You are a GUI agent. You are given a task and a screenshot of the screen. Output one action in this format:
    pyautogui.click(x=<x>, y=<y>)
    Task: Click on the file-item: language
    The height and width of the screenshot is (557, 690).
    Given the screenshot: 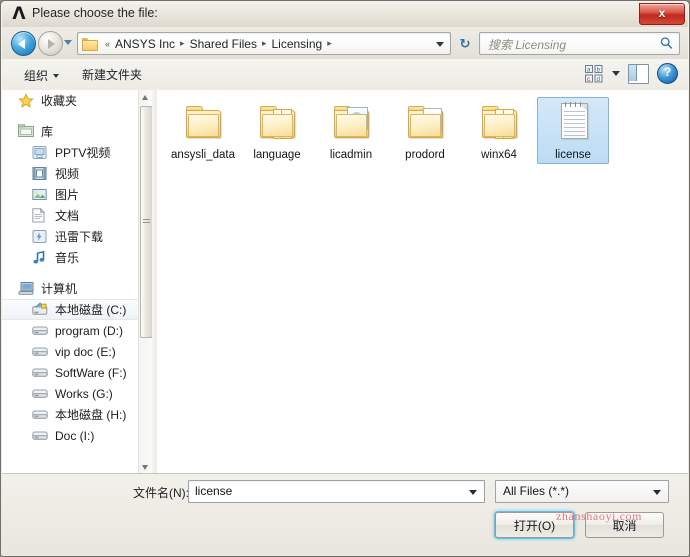 What is the action you would take?
    pyautogui.click(x=277, y=130)
    